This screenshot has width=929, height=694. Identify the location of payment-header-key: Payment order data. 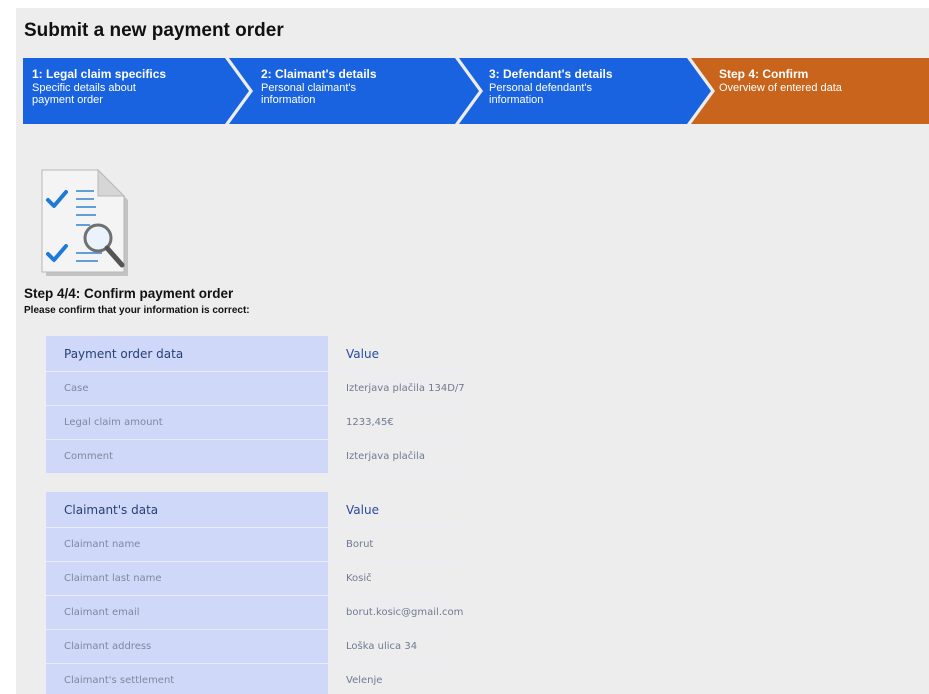
(187, 354).